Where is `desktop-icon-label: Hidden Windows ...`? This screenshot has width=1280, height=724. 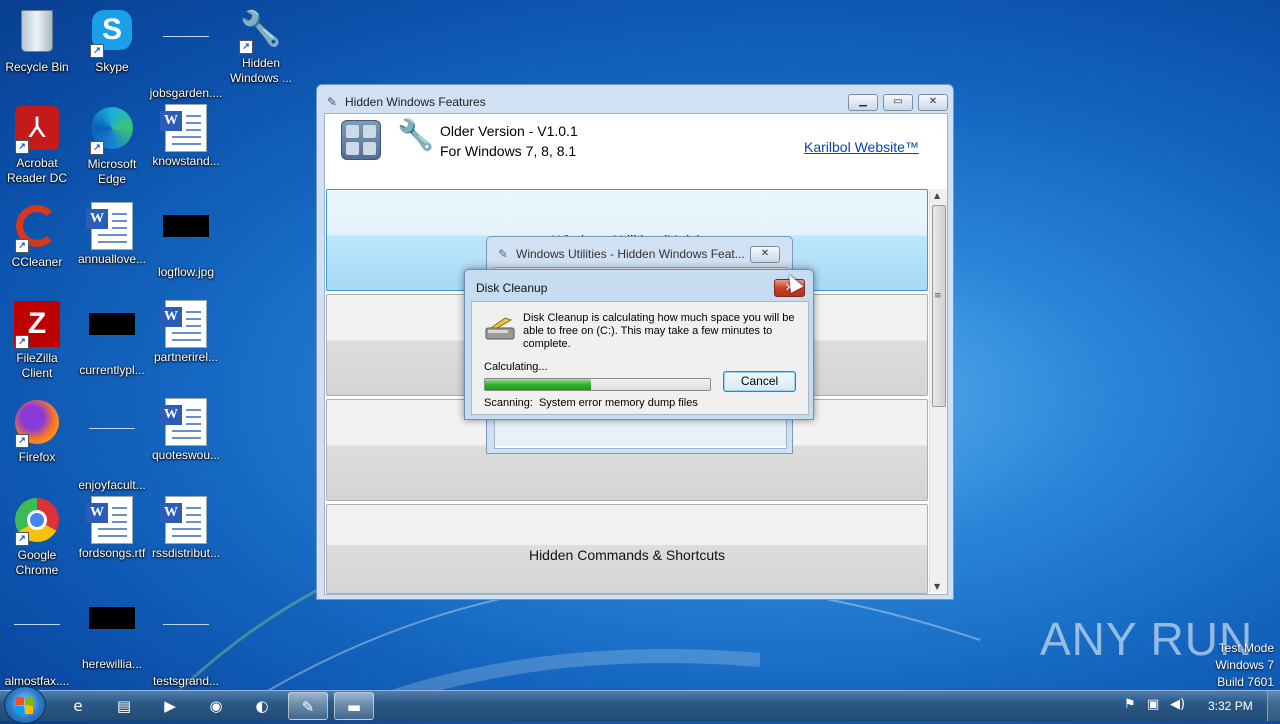 desktop-icon-label: Hidden Windows ... is located at coordinates (260, 70).